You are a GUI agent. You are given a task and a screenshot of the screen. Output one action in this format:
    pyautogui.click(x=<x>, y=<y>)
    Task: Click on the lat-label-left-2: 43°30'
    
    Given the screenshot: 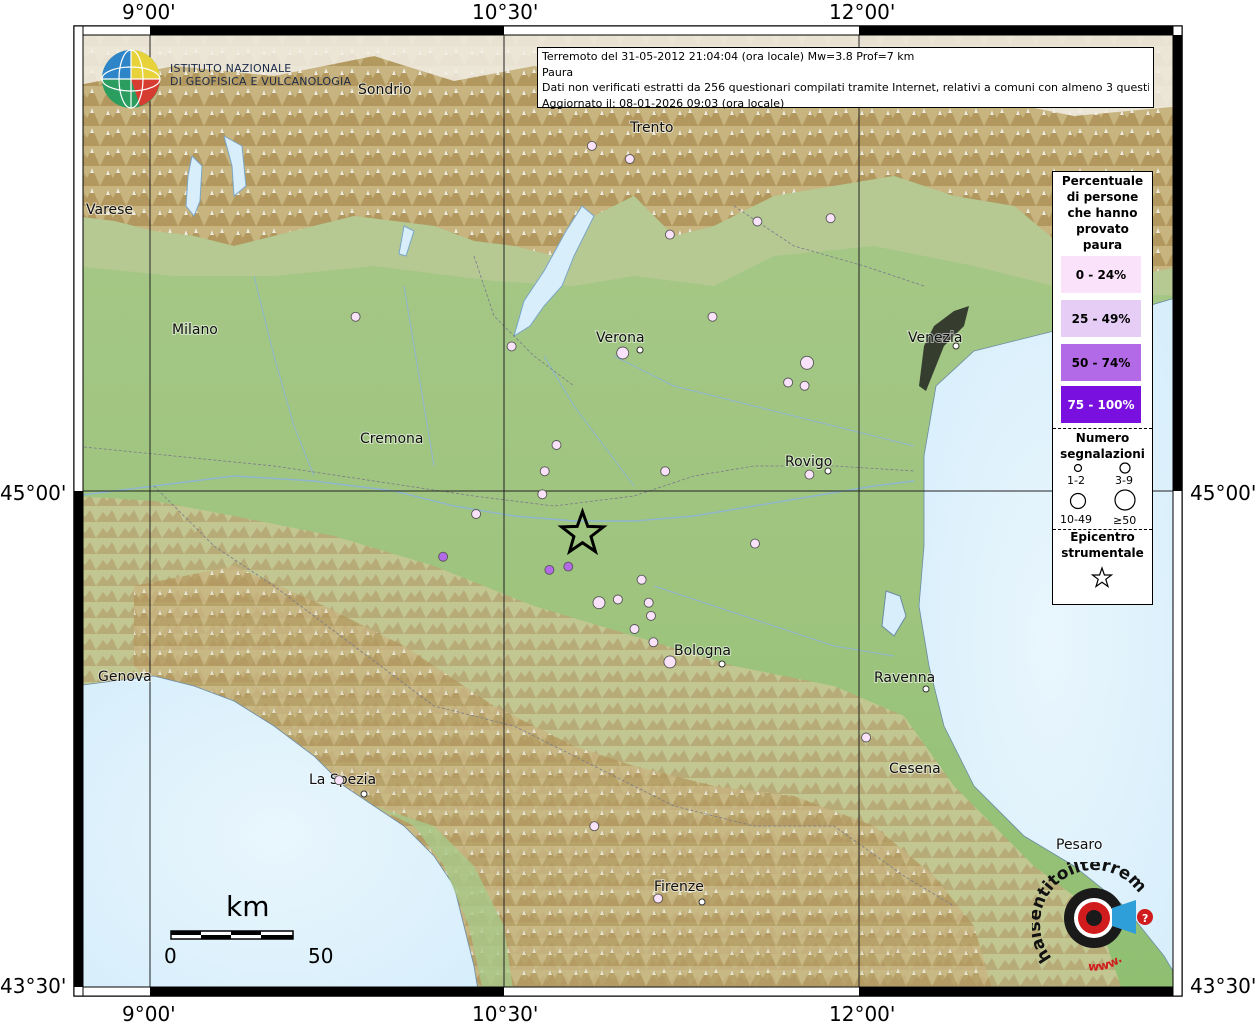 What is the action you would take?
    pyautogui.click(x=33, y=986)
    